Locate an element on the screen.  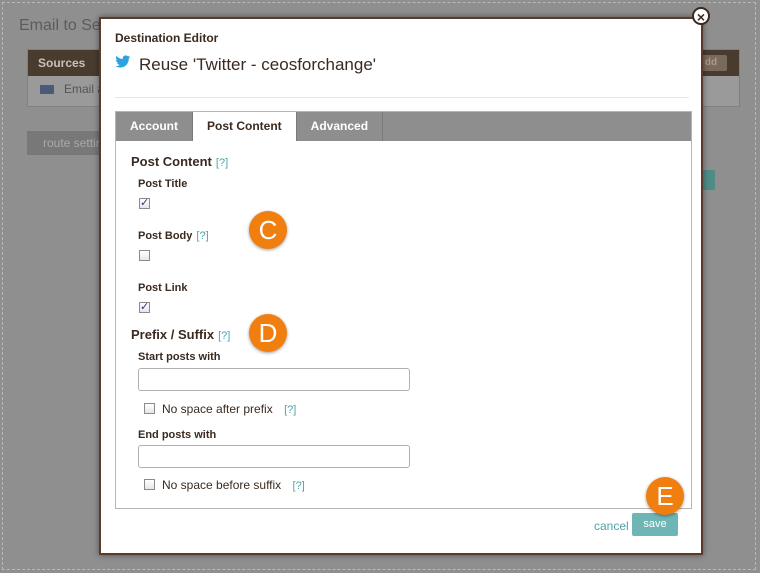
modal-label: Destination Editor is located at coordinates (167, 38).